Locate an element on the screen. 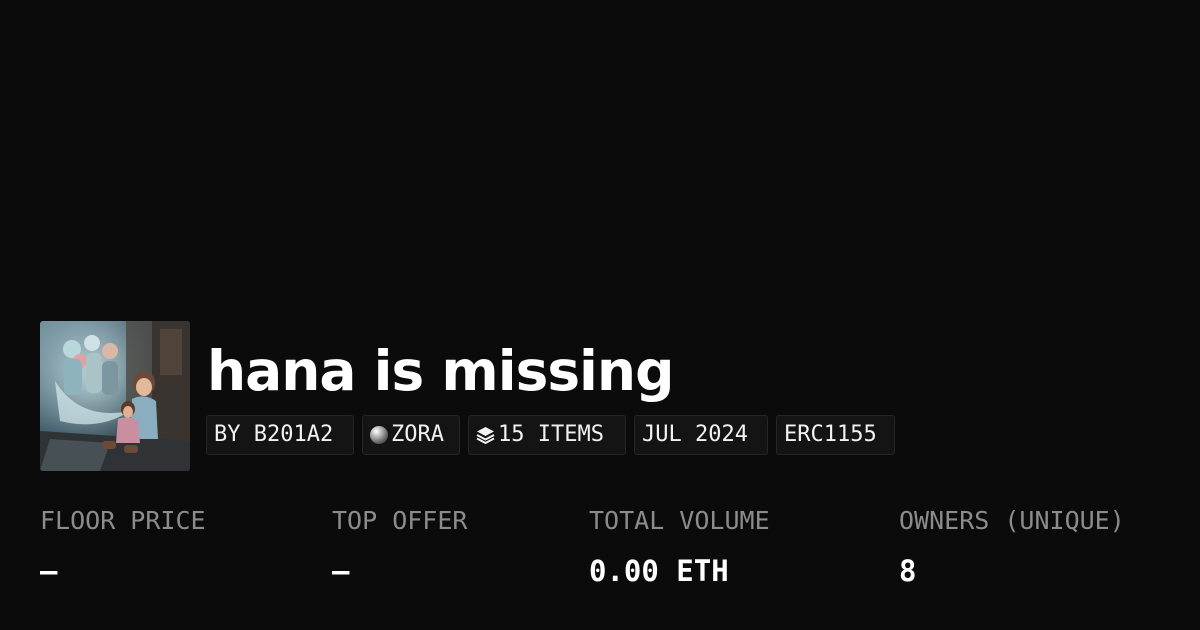 Image resolution: width=1200 pixels, height=630 pixels. collection-title: hana is missing is located at coordinates (440, 371).